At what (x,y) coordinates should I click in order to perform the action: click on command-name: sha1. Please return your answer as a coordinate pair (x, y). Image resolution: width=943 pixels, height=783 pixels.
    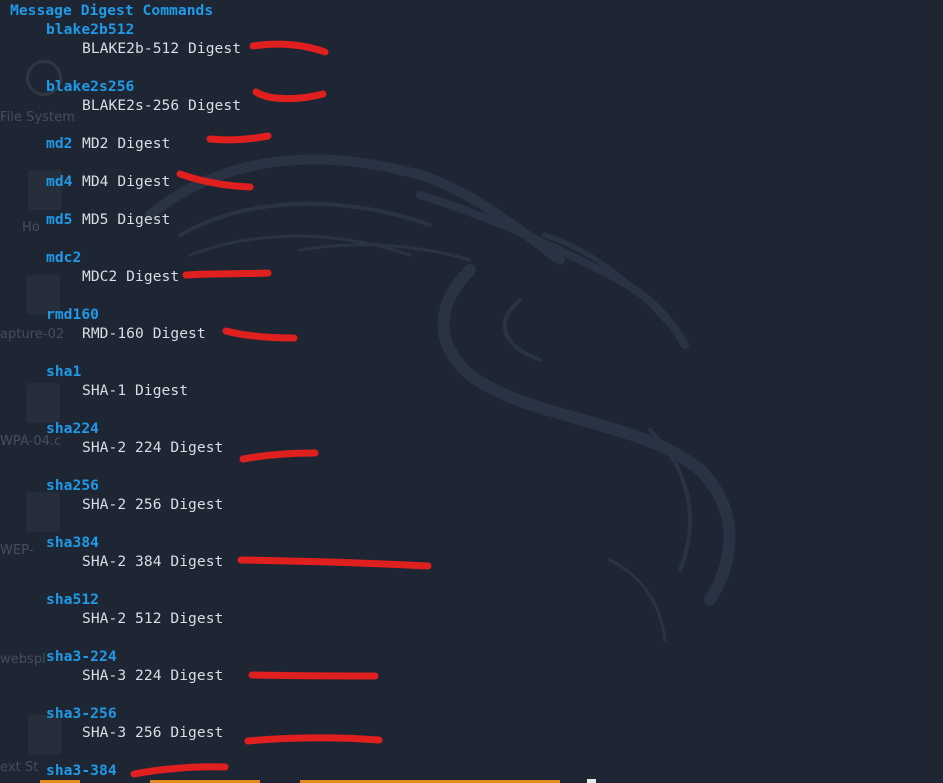
    Looking at the image, I should click on (64, 371).